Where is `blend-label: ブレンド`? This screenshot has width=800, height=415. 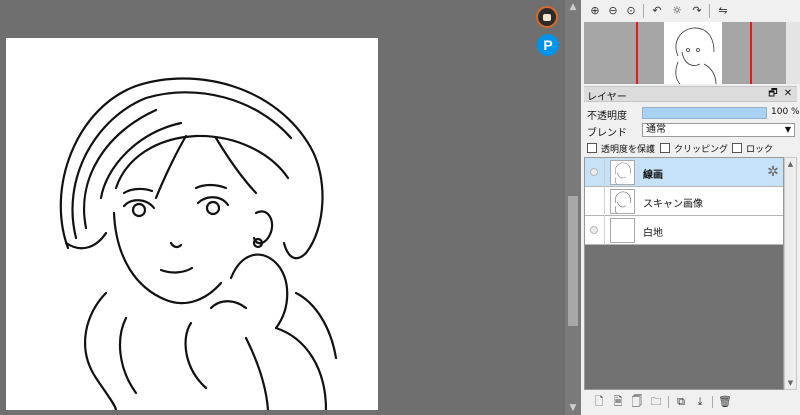
blend-label: ブレンド is located at coordinates (607, 133).